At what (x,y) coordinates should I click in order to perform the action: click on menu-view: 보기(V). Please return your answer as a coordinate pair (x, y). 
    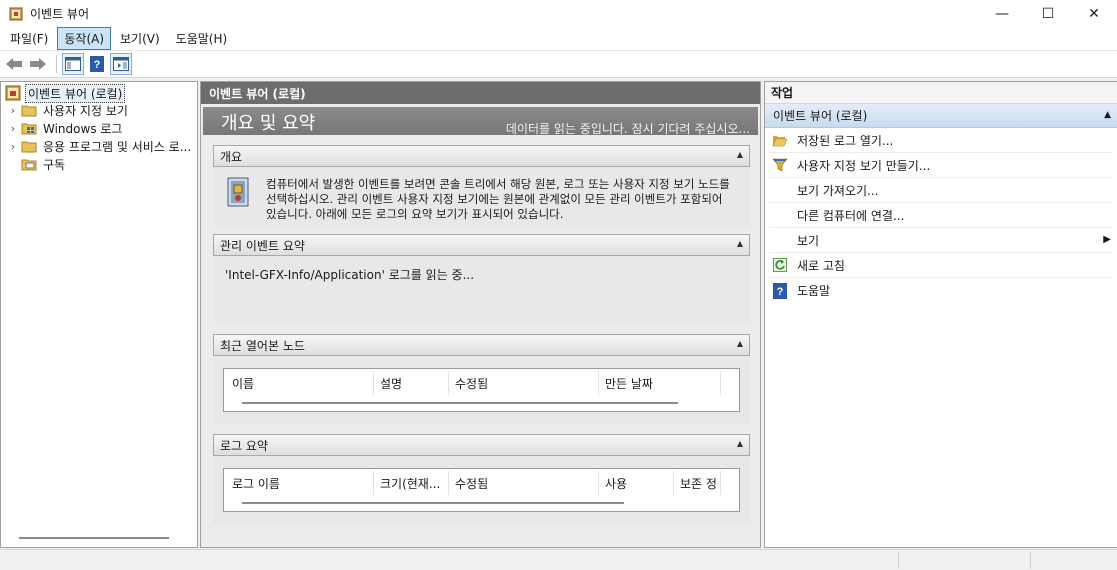
    Looking at the image, I should click on (140, 38).